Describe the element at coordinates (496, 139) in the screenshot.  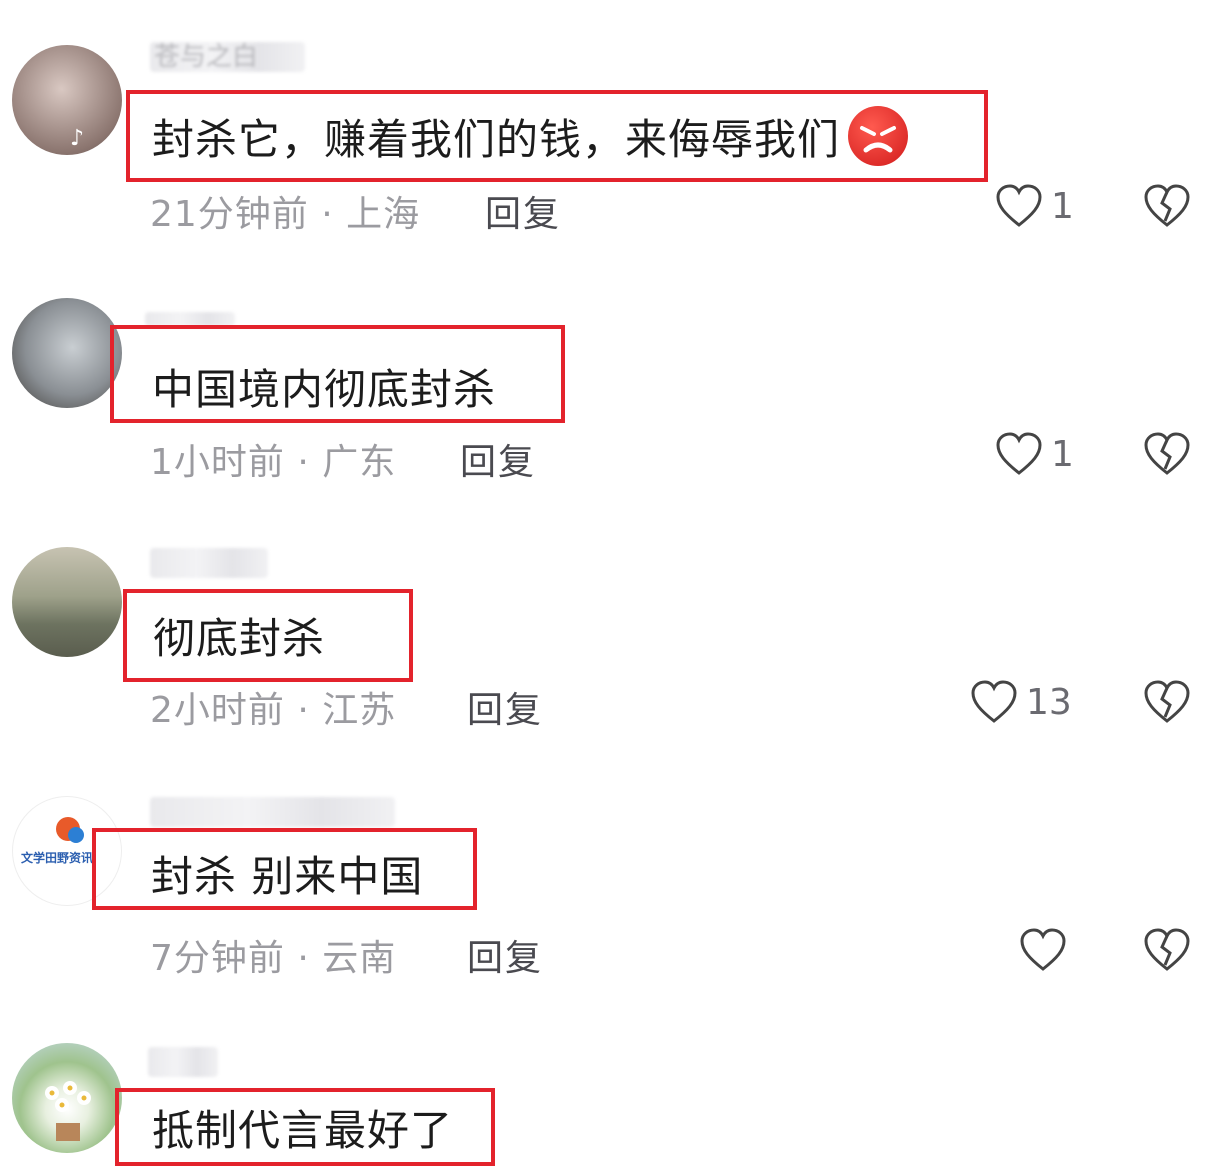
I see `comment-text: 封杀它，赚着我们的钱，来侮辱我们` at that location.